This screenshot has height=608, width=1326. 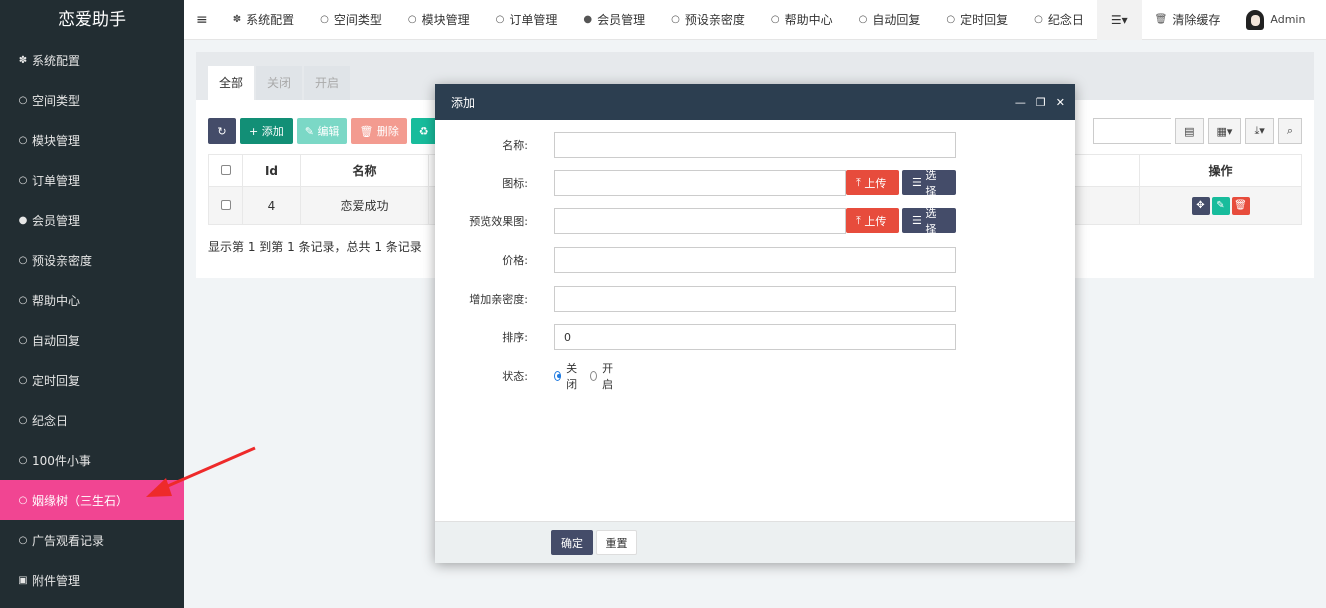 I want to click on delete-button: 🗑 删除, so click(x=379, y=131).